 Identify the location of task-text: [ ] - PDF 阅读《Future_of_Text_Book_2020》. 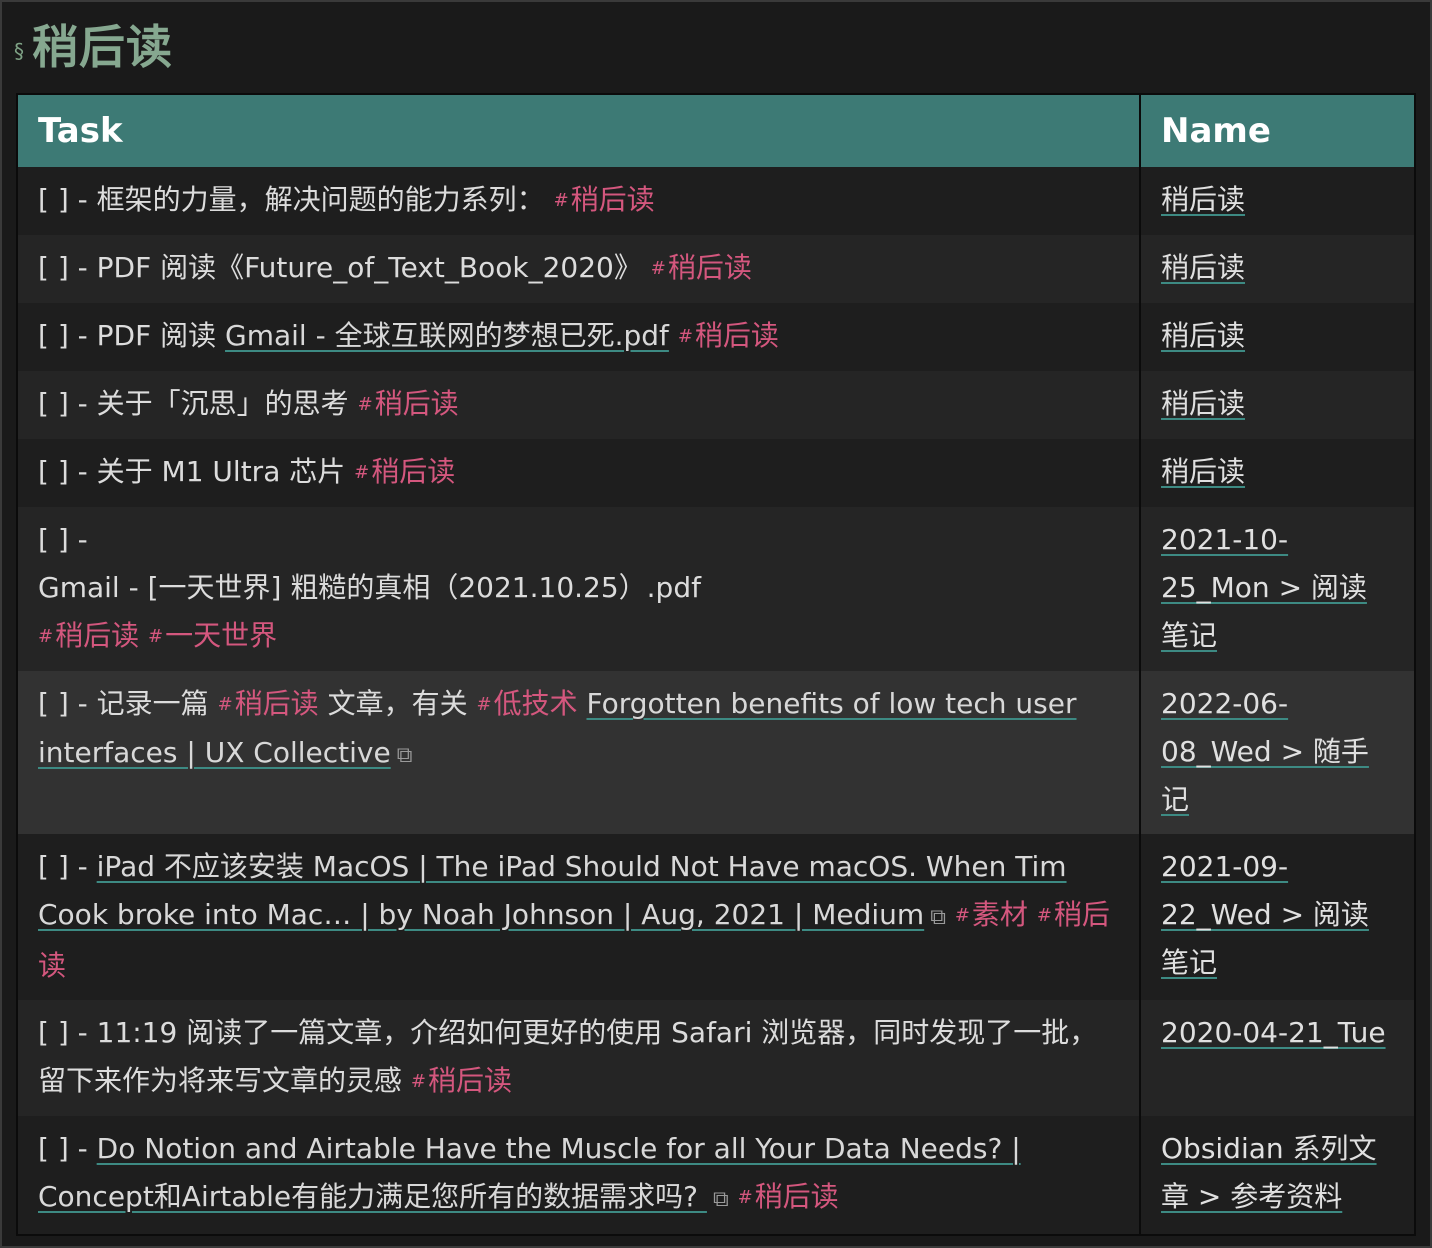
(344, 267).